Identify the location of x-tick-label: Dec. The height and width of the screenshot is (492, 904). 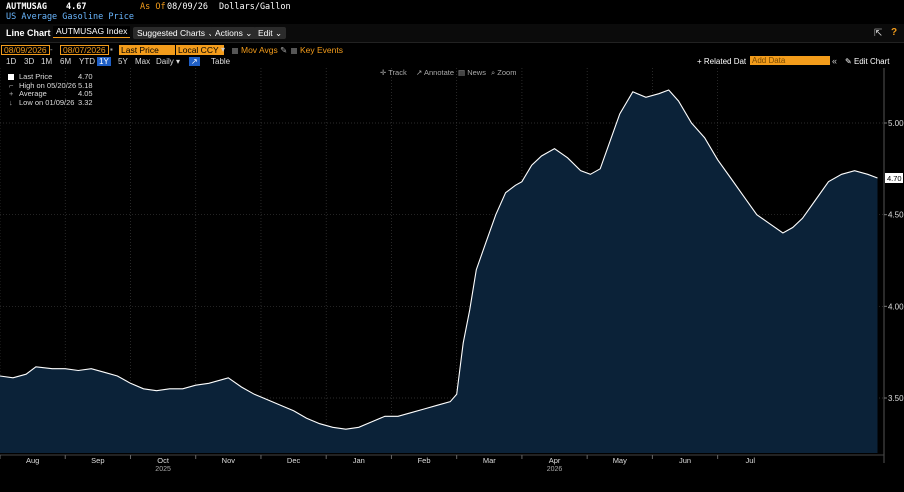
(294, 460).